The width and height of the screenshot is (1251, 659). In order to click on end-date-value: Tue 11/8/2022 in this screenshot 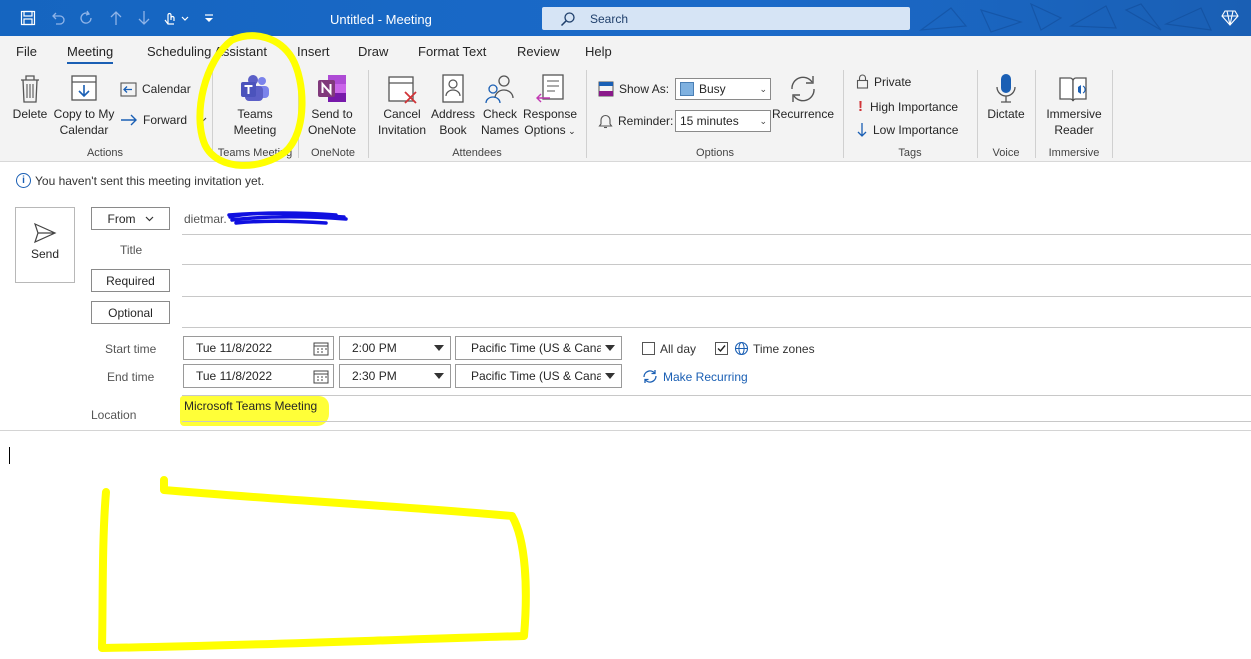, I will do `click(234, 376)`.